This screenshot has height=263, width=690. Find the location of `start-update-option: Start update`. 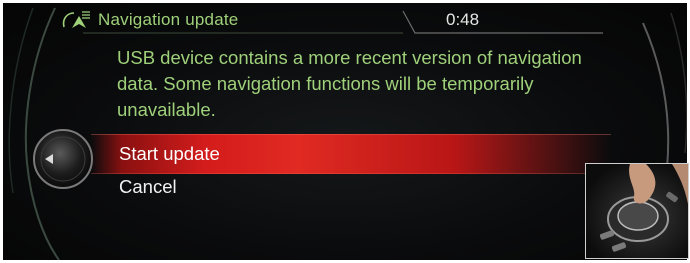

start-update-option: Start update is located at coordinates (169, 154).